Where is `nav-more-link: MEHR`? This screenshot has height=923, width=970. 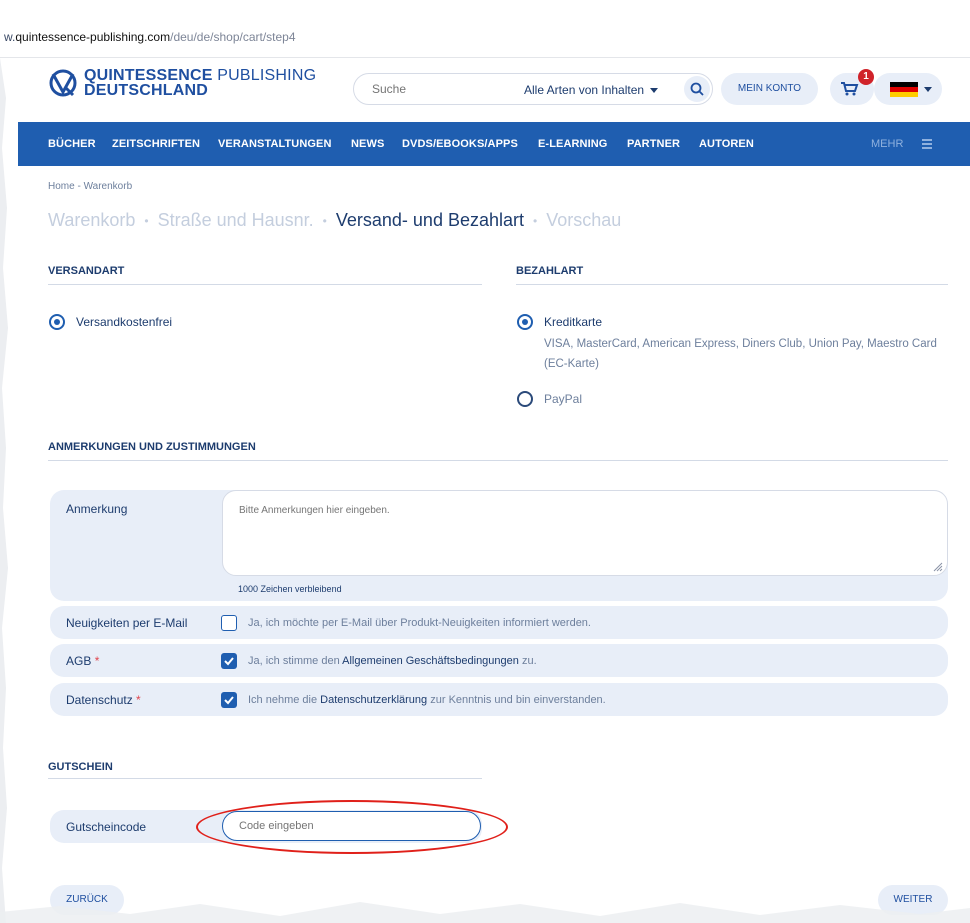 nav-more-link: MEHR is located at coordinates (887, 144).